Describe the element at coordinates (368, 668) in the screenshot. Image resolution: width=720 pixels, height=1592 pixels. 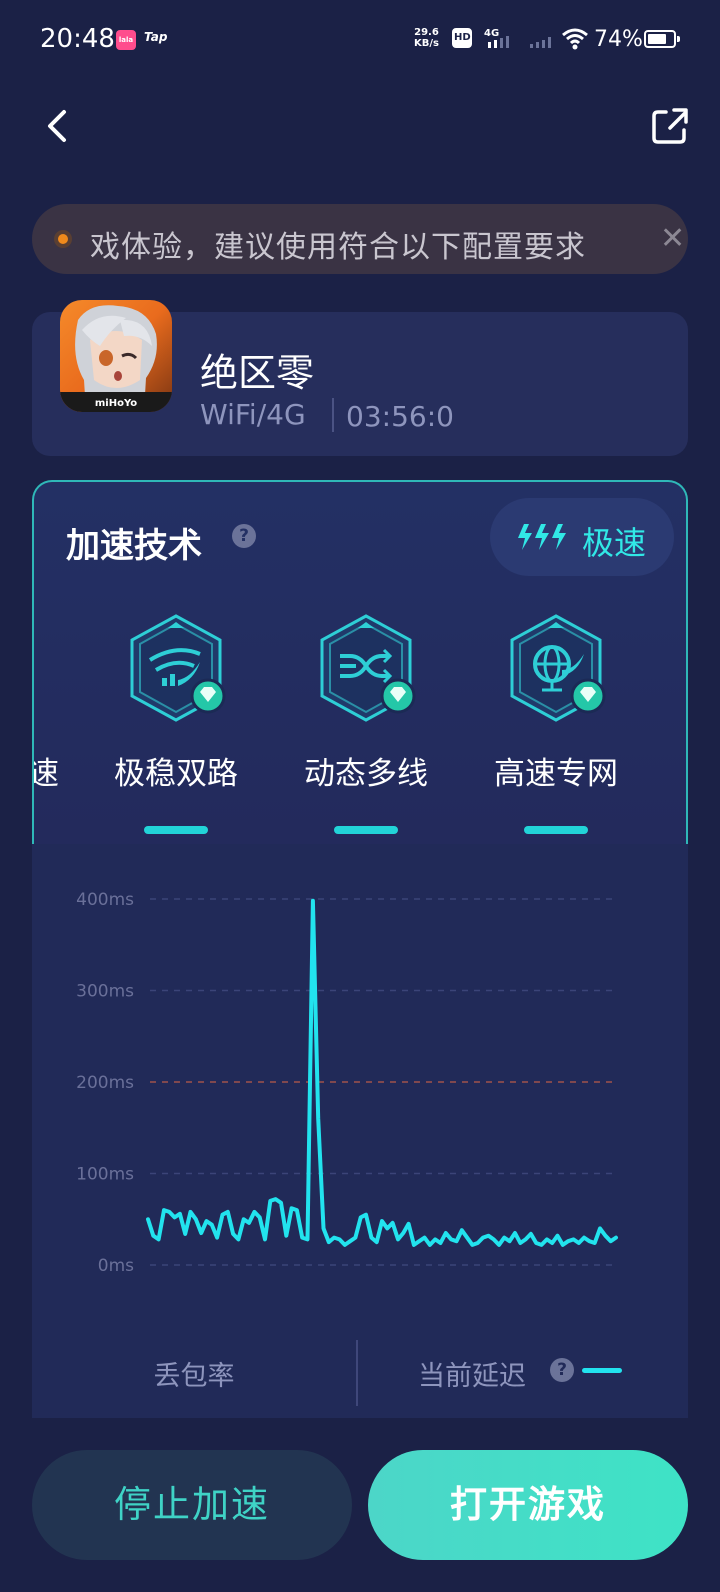
I see `multi-route-icon` at that location.